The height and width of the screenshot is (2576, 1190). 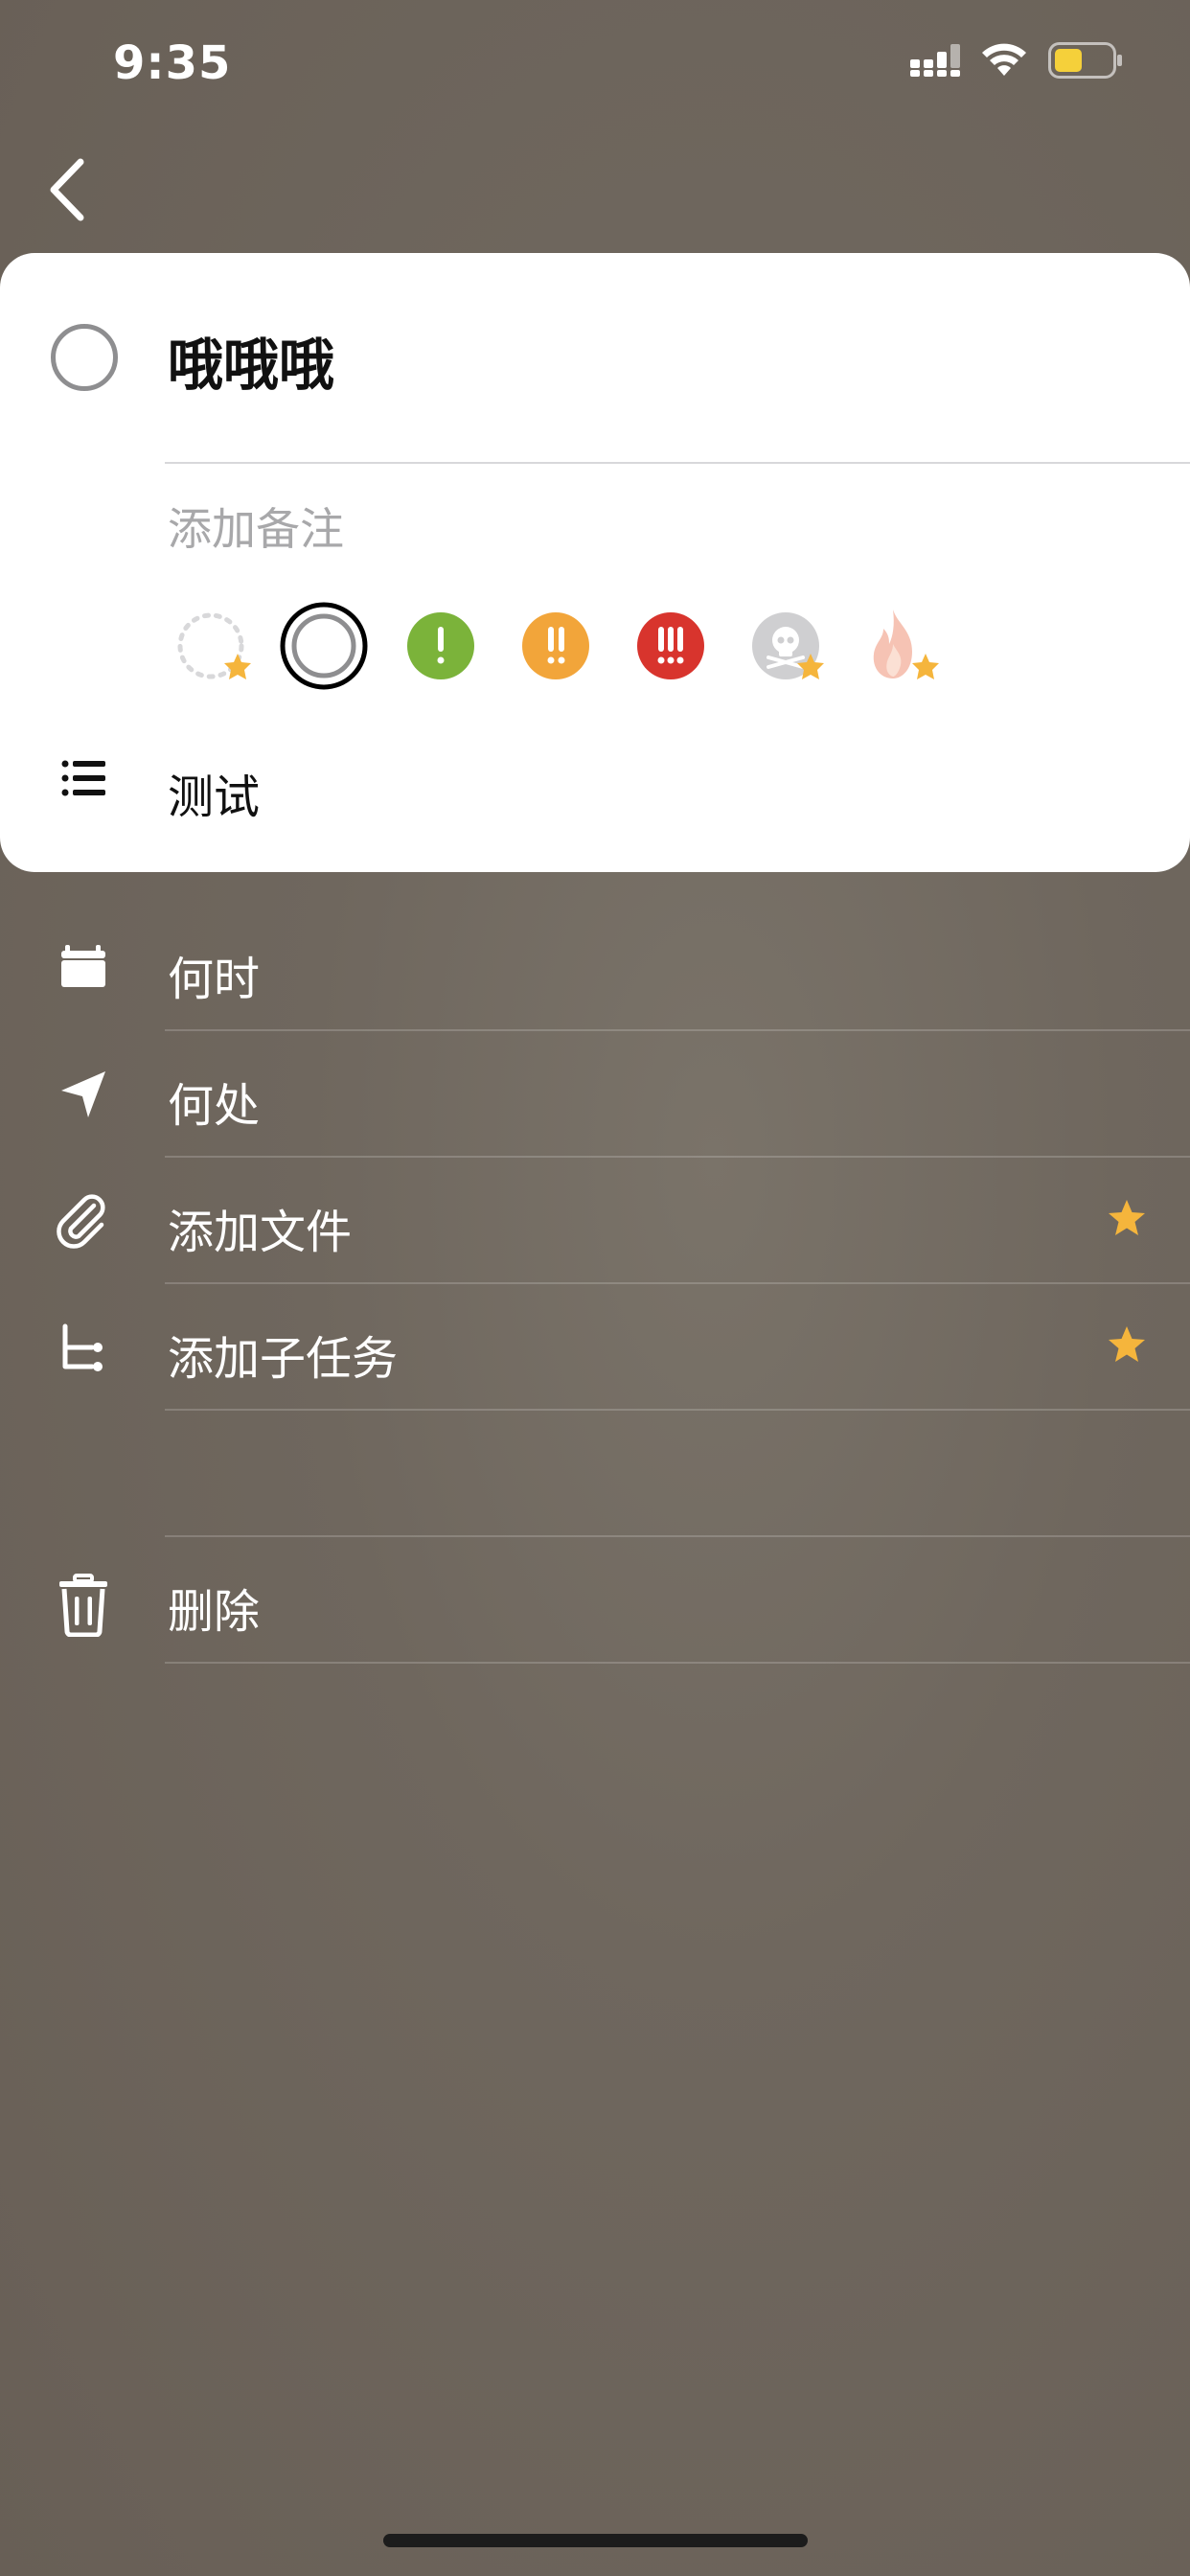 I want to click on location-arrow-icon, so click(x=84, y=1095).